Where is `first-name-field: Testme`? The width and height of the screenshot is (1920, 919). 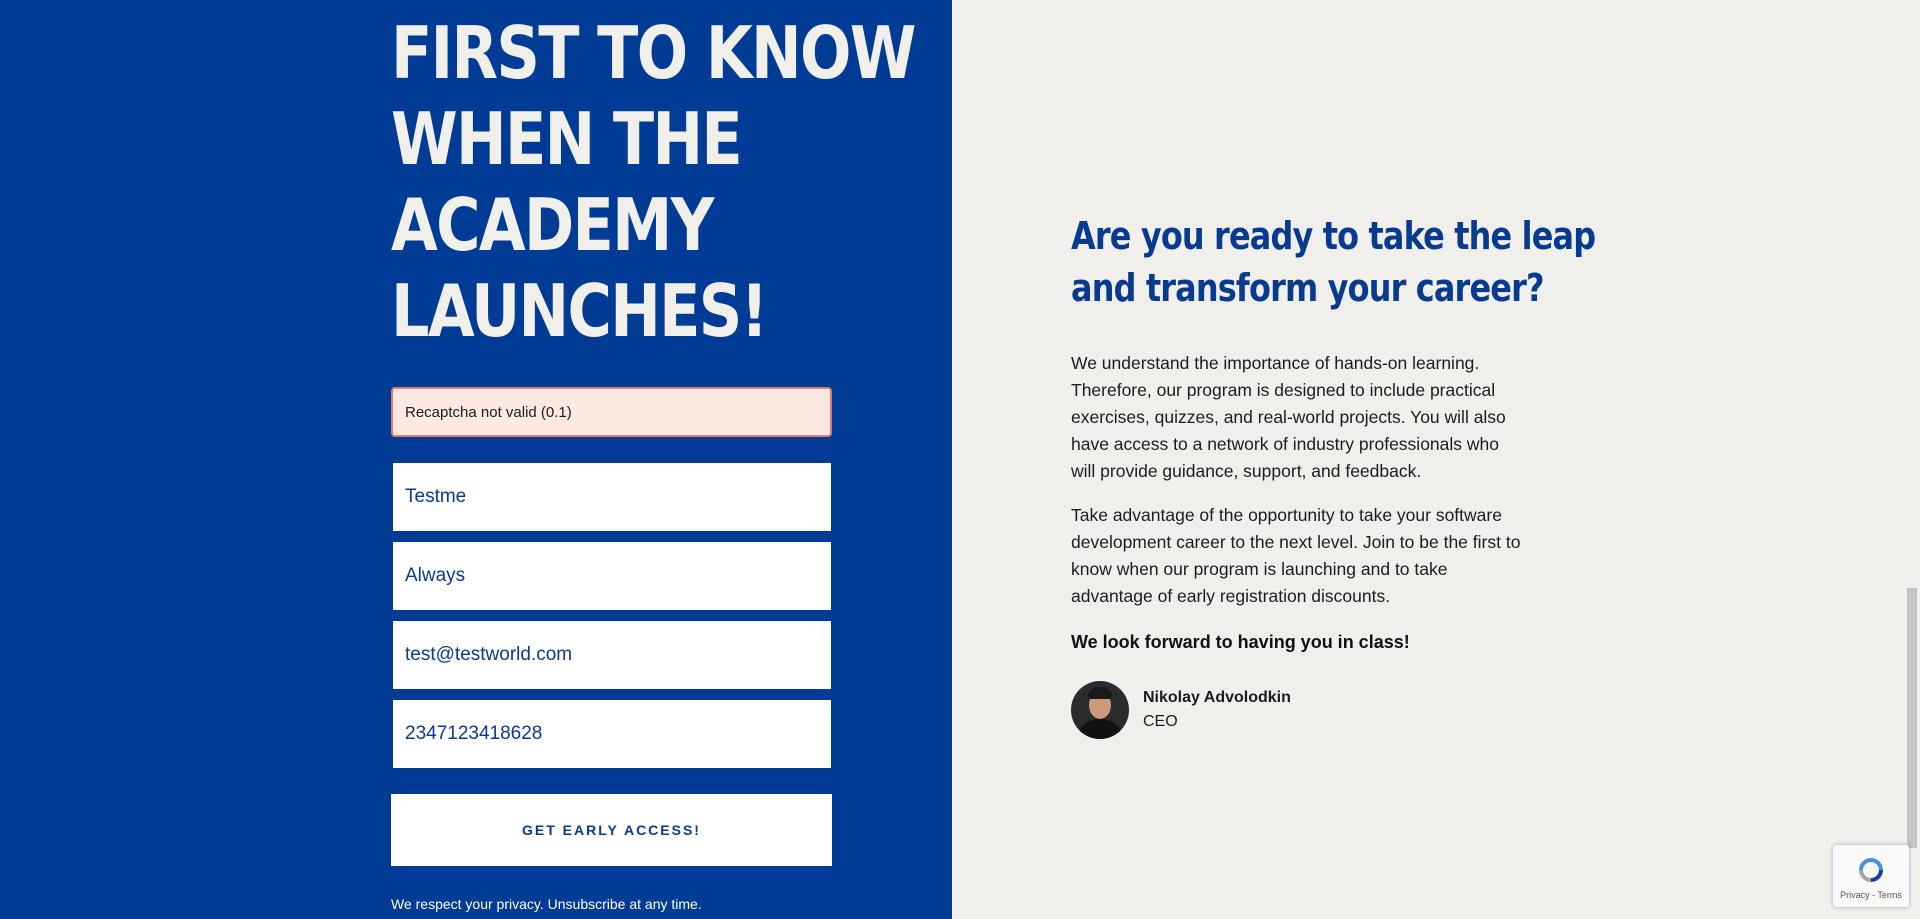 first-name-field: Testme is located at coordinates (612, 497).